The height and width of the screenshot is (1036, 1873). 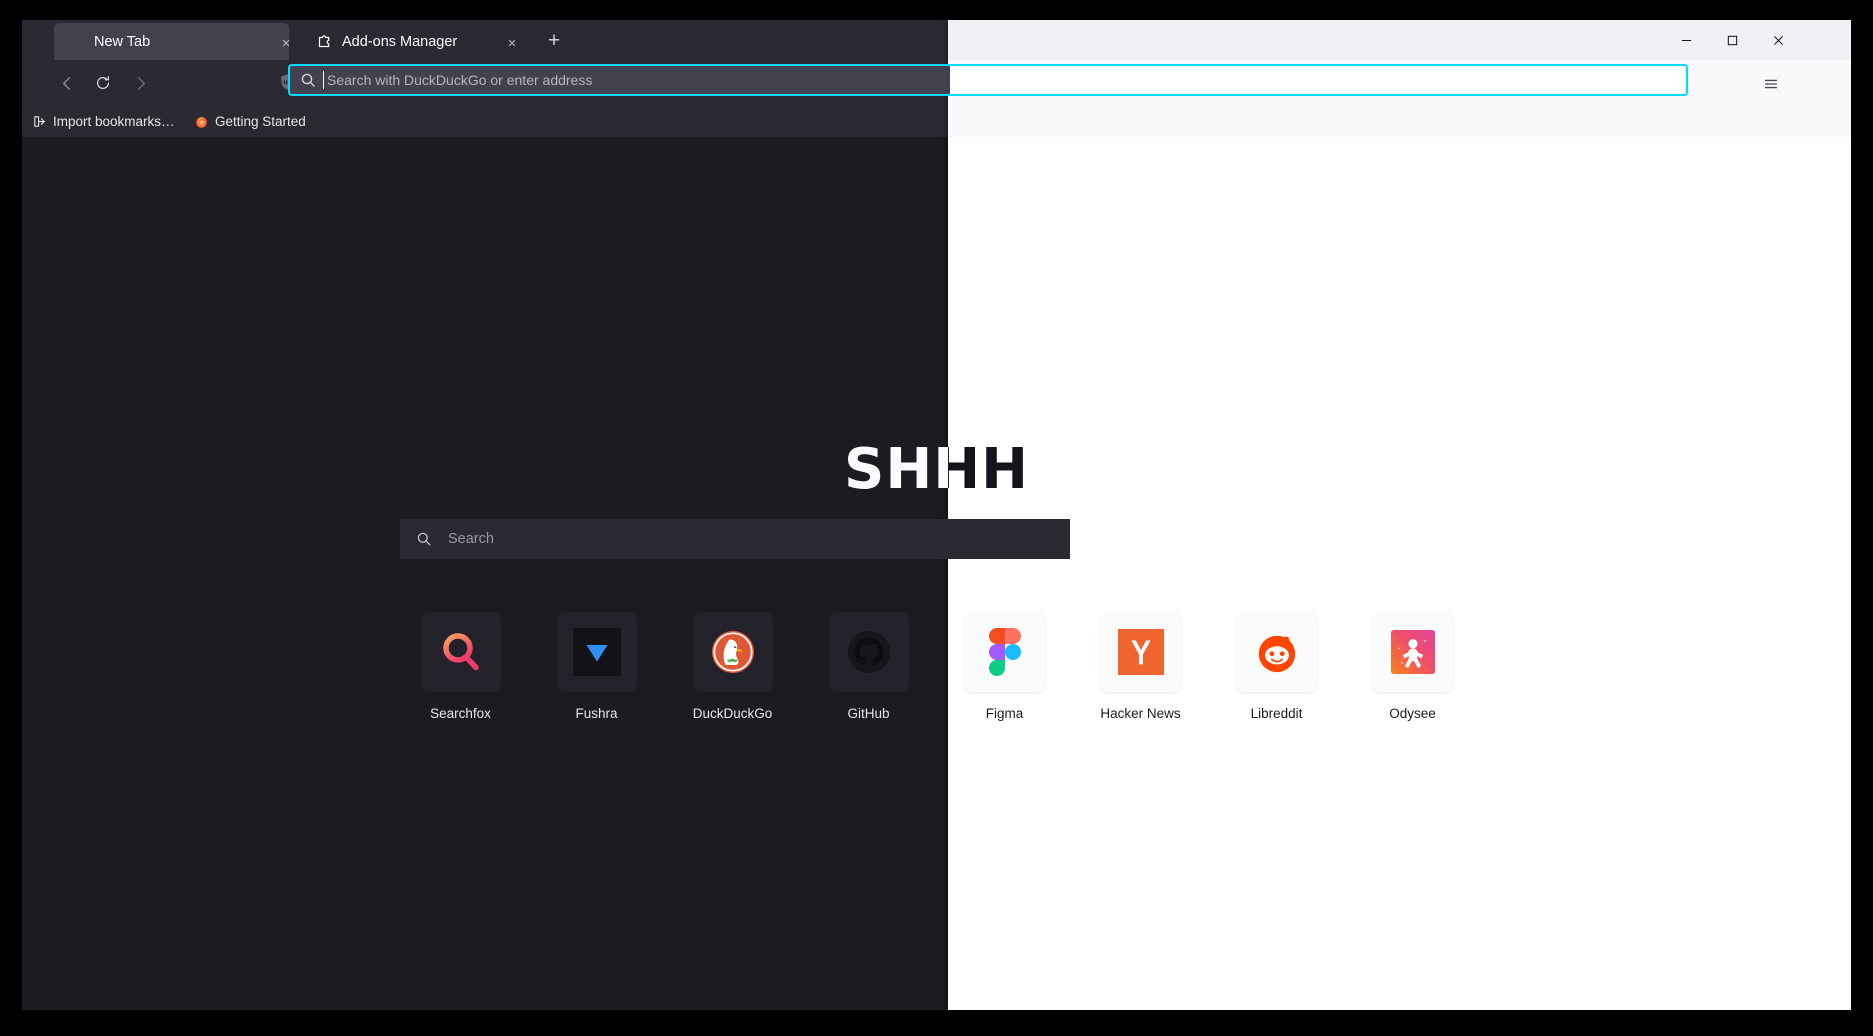 What do you see at coordinates (485, 121) in the screenshot?
I see `bookmarks-toolbar: Import bookmarks… Getting Started` at bounding box center [485, 121].